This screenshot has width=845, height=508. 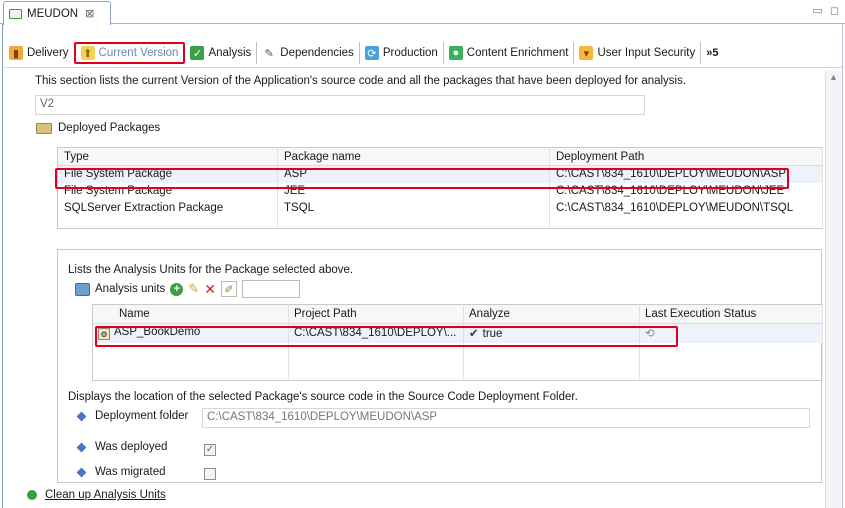 What do you see at coordinates (386, 336) in the screenshot?
I see `highlight-selected-analysis-unit` at bounding box center [386, 336].